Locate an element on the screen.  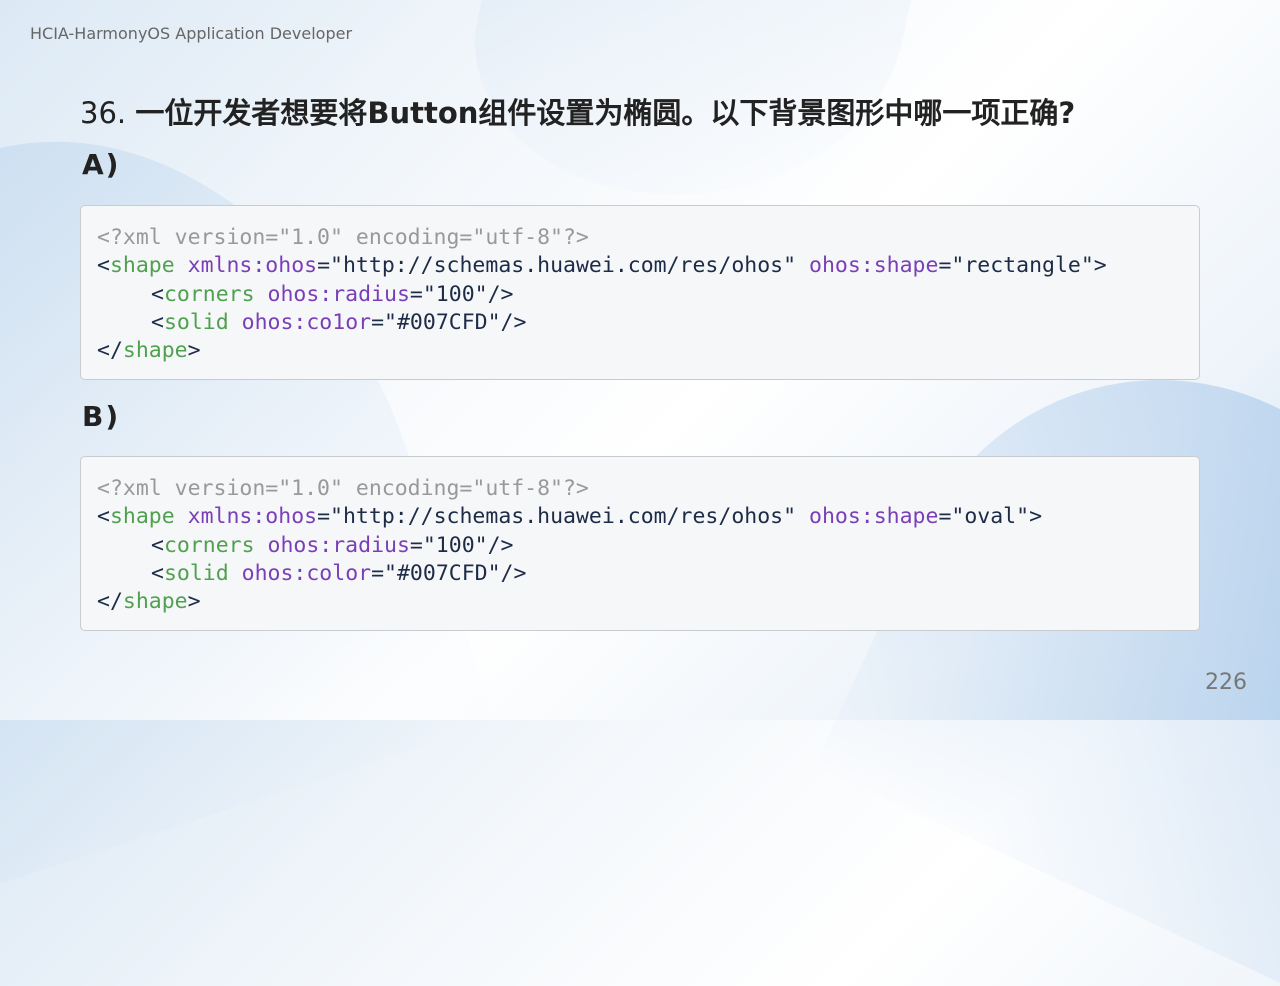
attr-value: "oval" is located at coordinates (990, 517).